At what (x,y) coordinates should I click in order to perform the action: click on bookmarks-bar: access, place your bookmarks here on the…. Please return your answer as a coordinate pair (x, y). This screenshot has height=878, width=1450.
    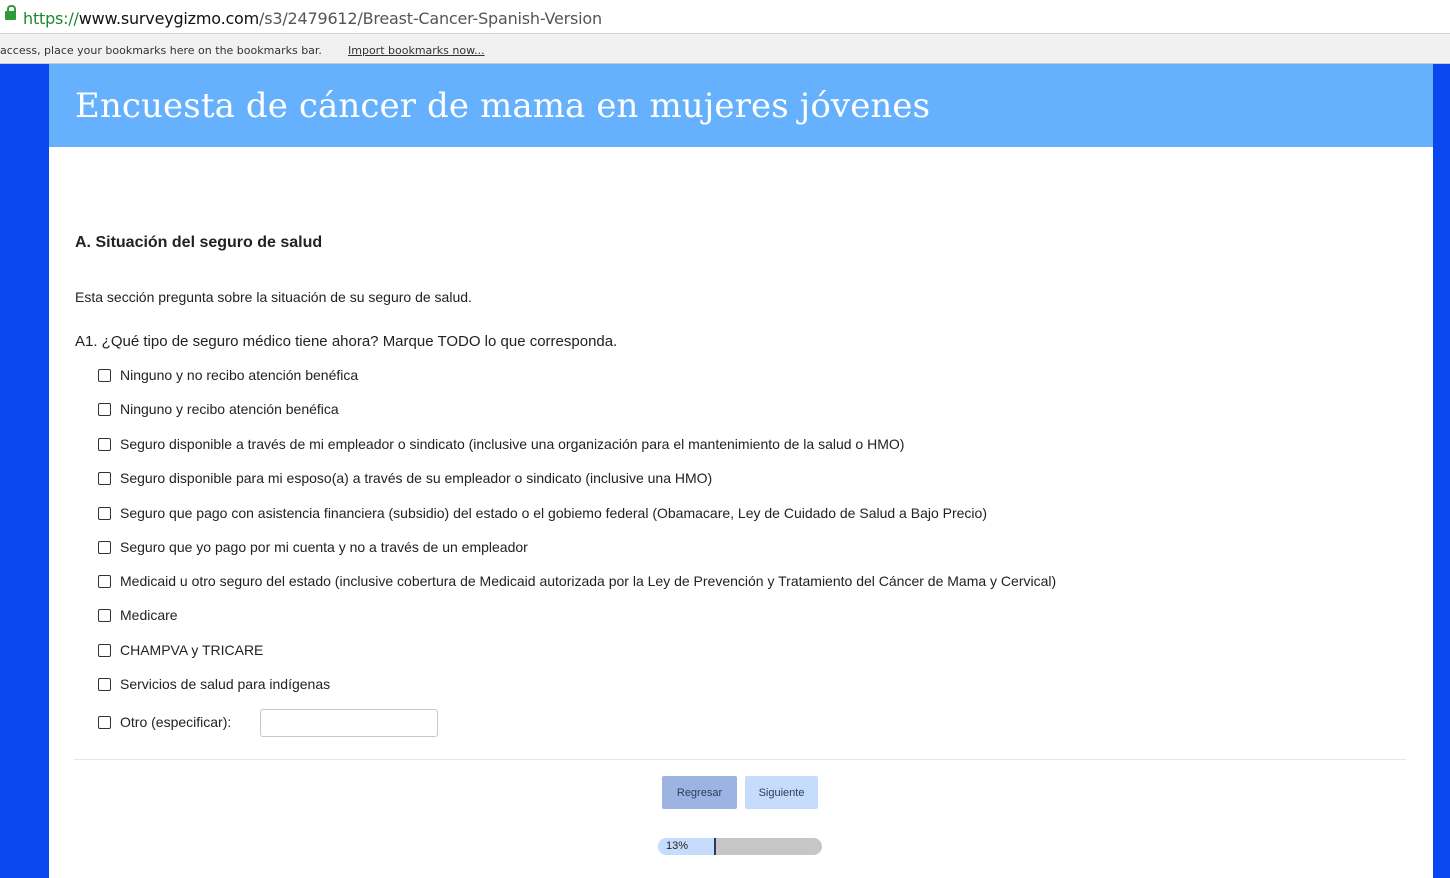
    Looking at the image, I should click on (725, 49).